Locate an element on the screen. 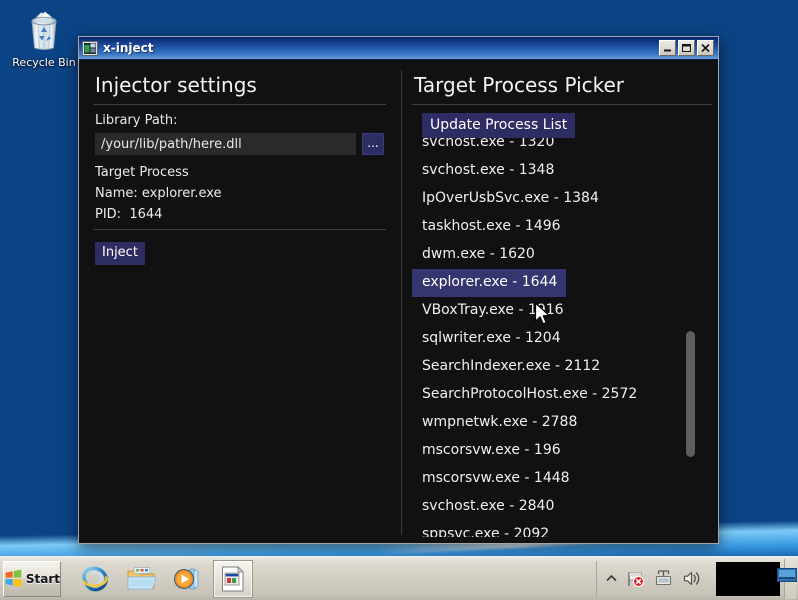  scrollbar-thumb is located at coordinates (690, 394).